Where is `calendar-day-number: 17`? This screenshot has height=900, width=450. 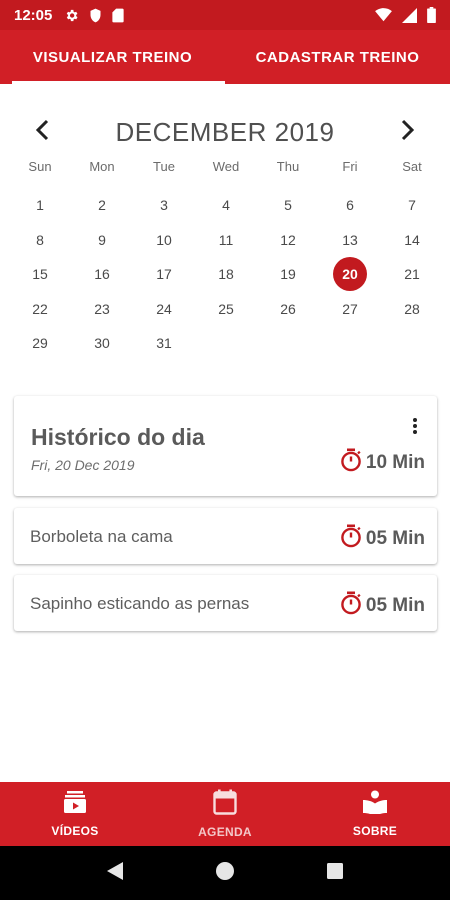 calendar-day-number: 17 is located at coordinates (164, 274).